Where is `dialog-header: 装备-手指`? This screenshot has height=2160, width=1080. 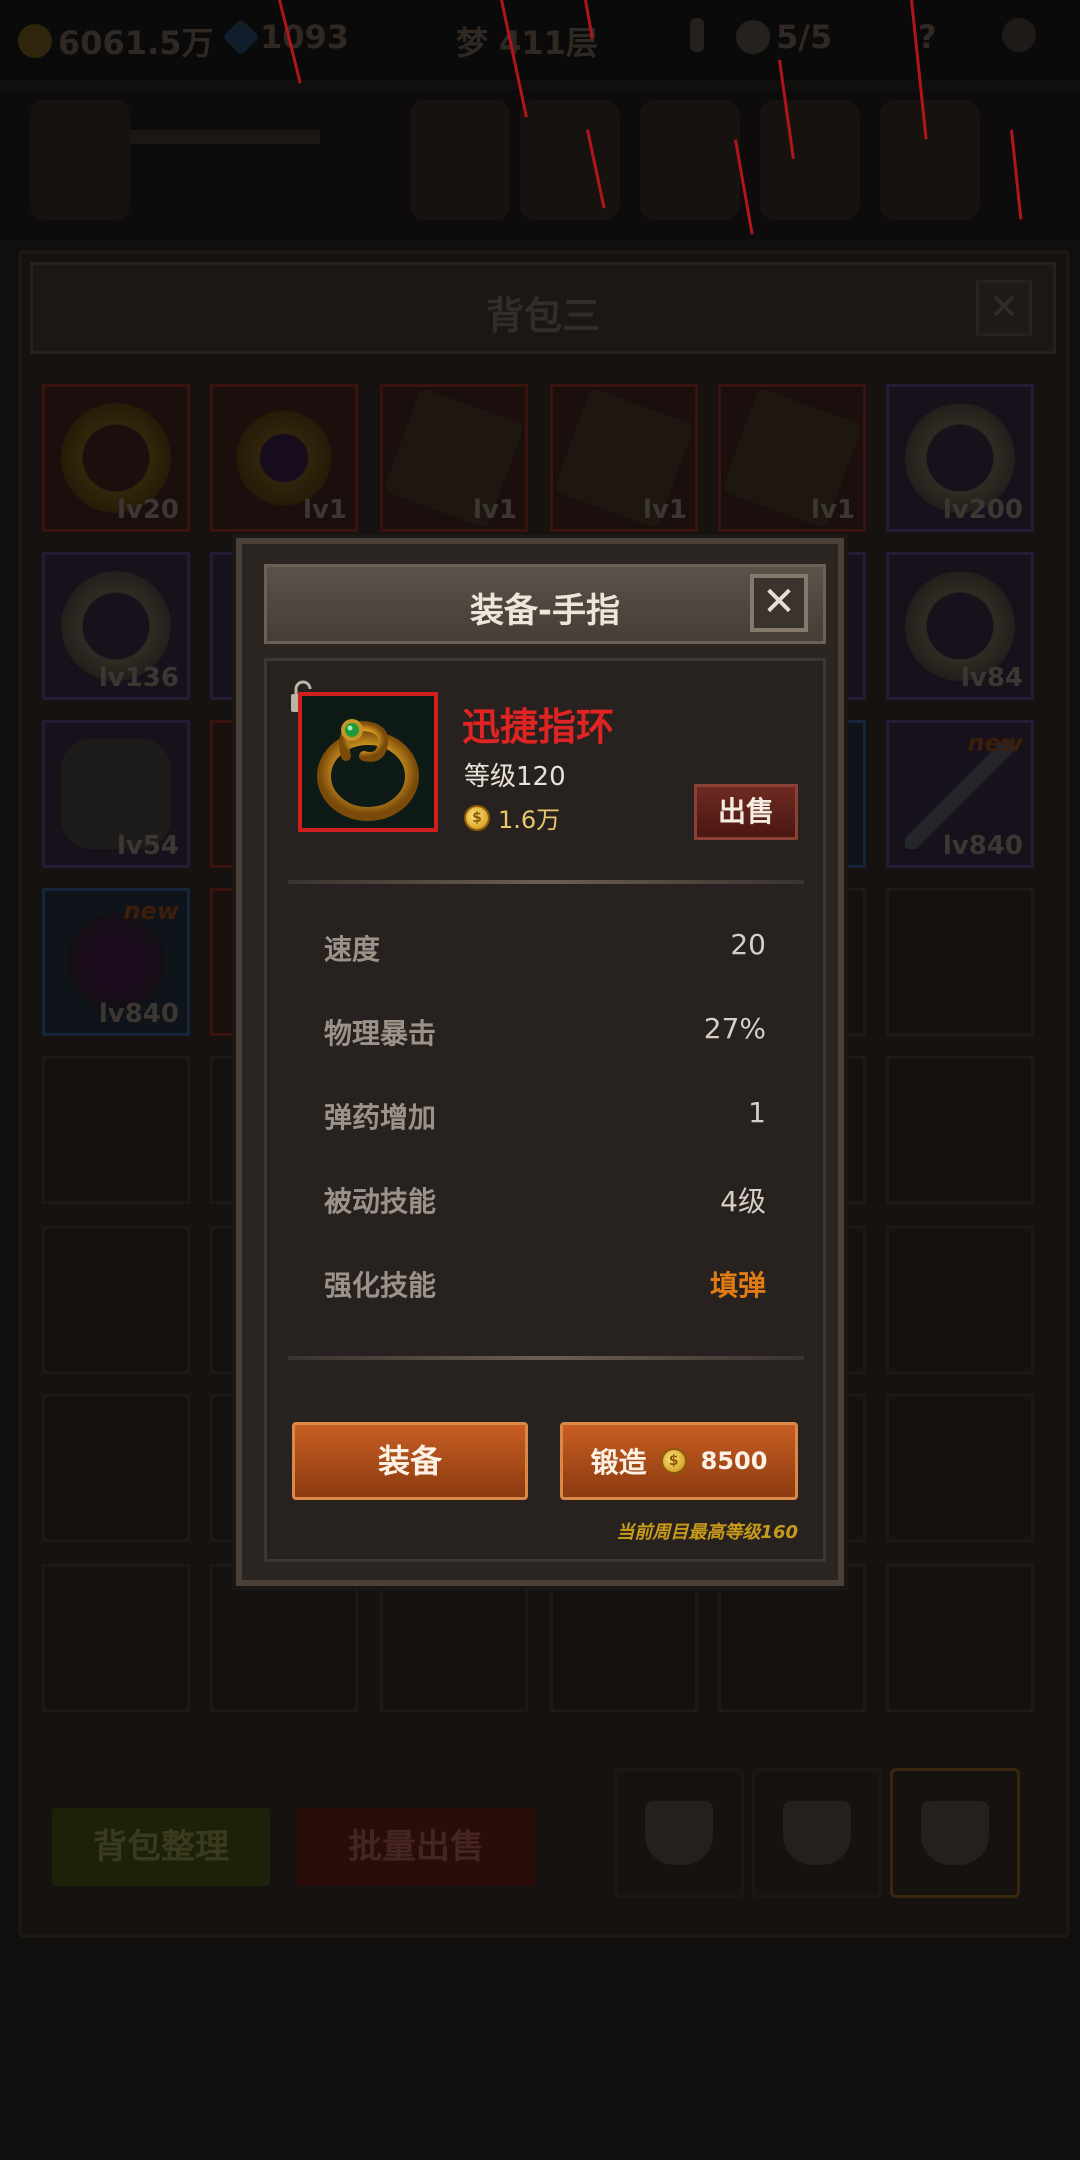
dialog-header: 装备-手指 is located at coordinates (545, 604).